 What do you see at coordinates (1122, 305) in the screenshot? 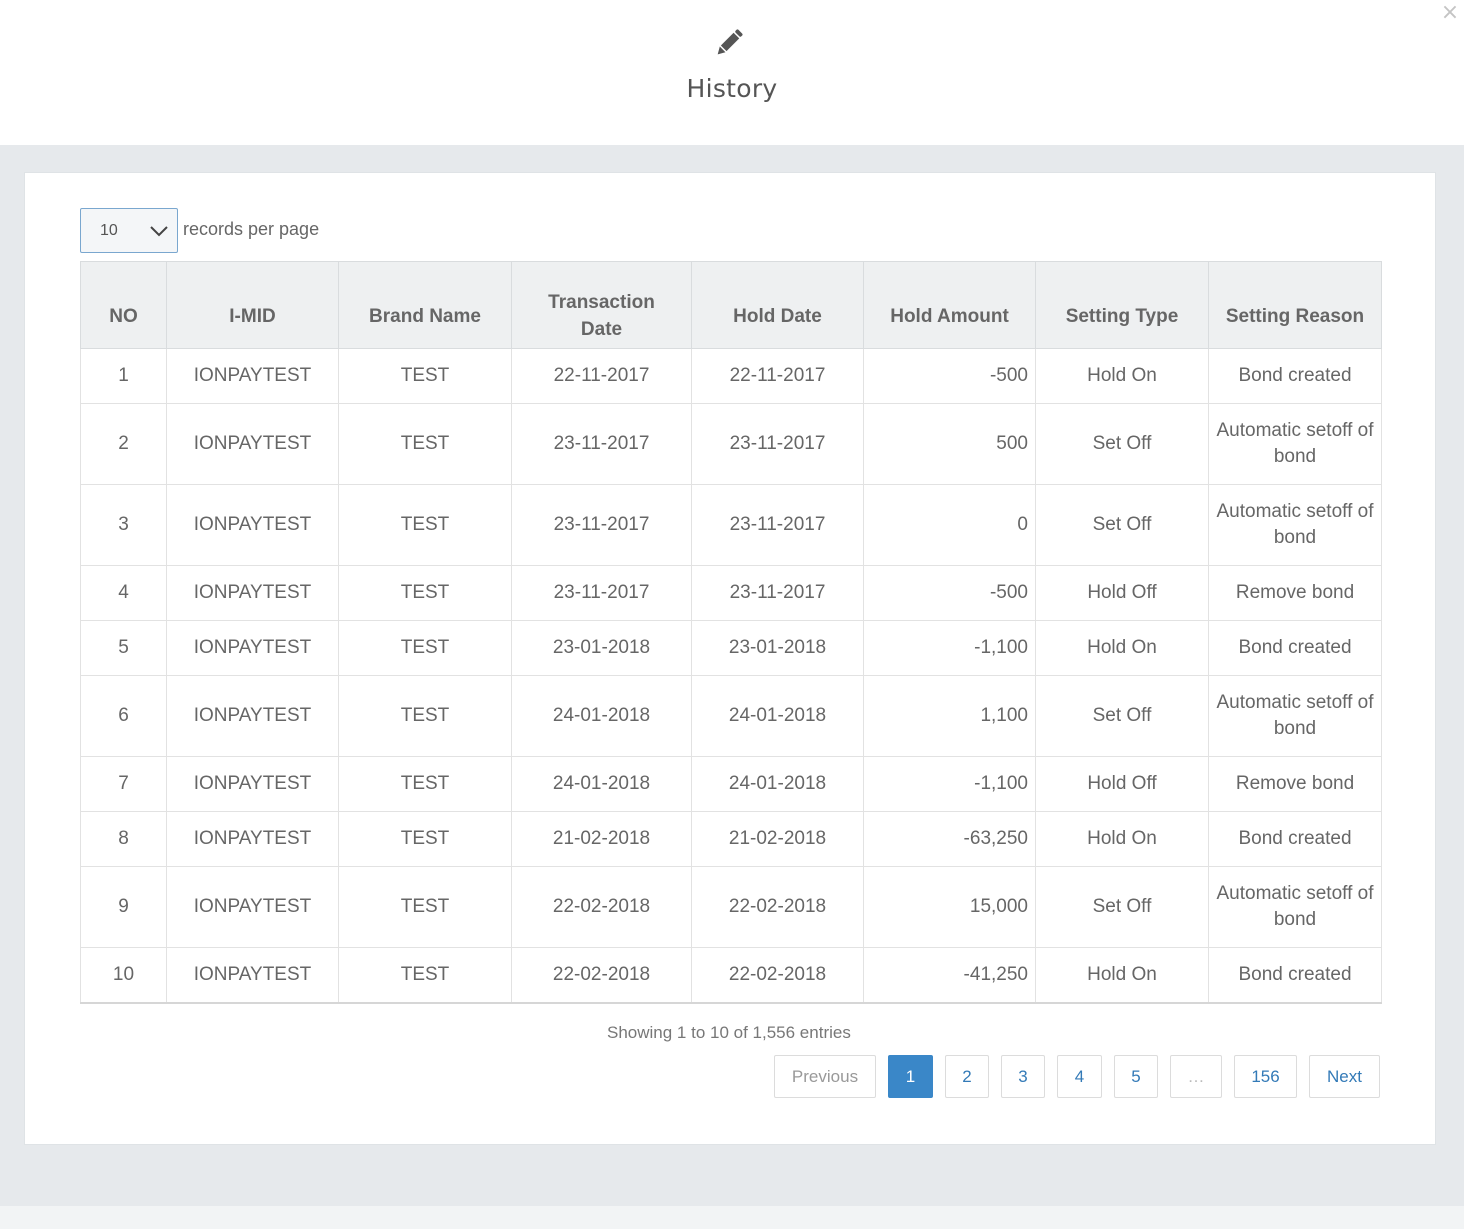
I see `column-header-setting-type: Setting Type` at bounding box center [1122, 305].